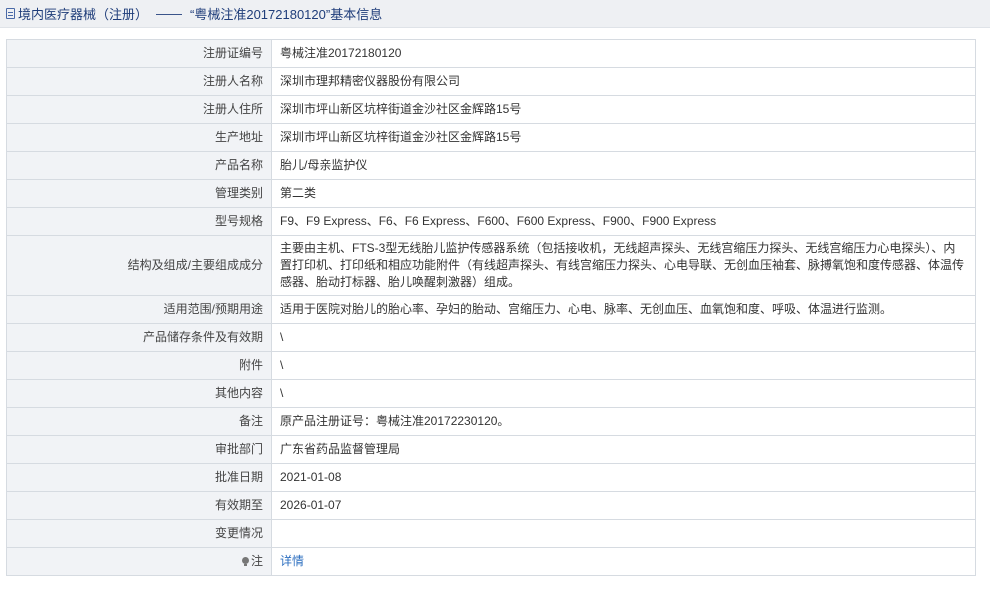 This screenshot has height=605, width=990. I want to click on table-row: 审批部门 广东省药品监督管理局, so click(491, 449).